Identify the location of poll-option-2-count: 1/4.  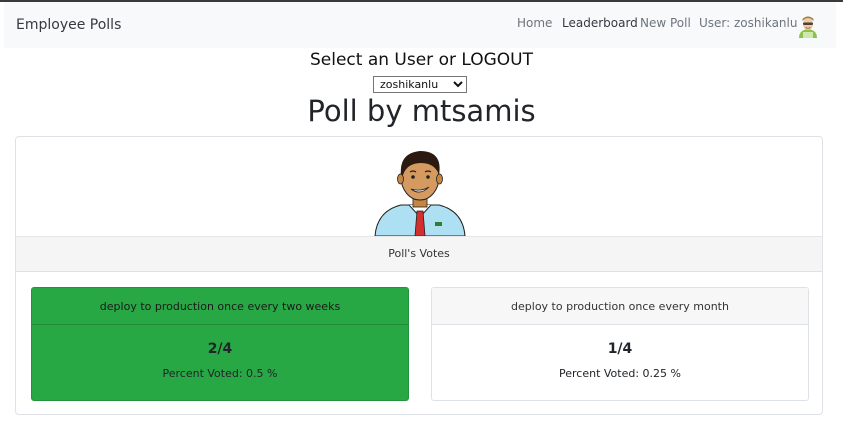
(620, 349).